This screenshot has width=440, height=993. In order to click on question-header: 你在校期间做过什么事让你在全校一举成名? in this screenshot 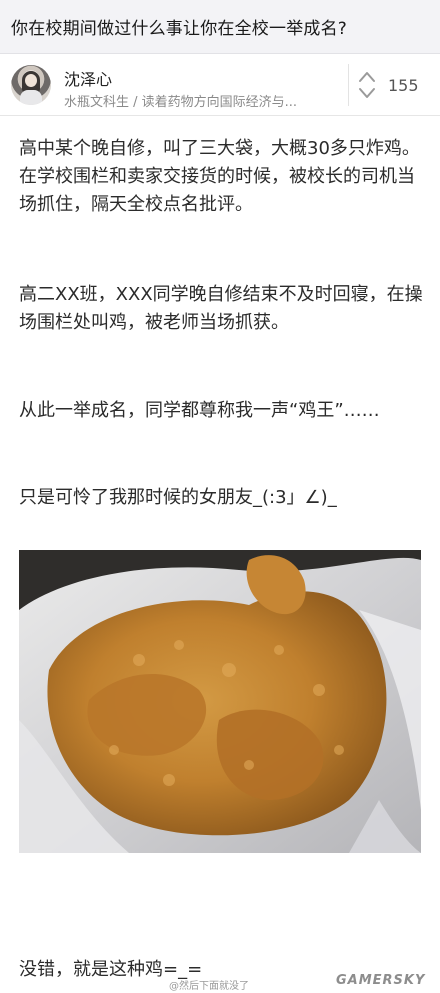, I will do `click(220, 27)`.